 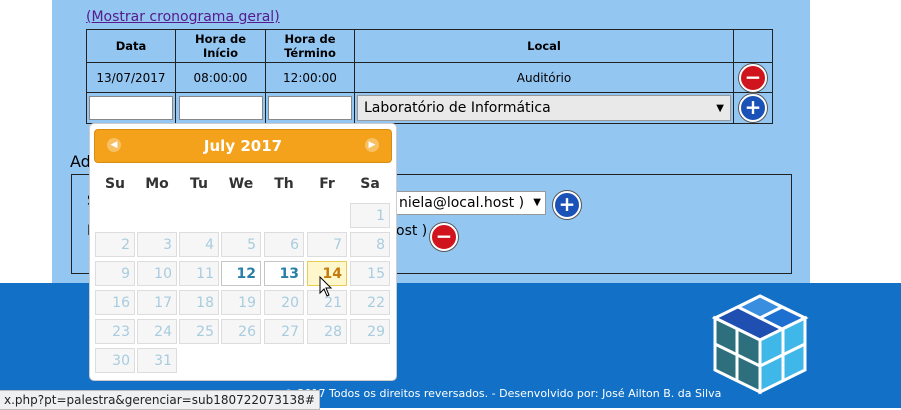 I want to click on prev-month-icon: ◀, so click(x=114, y=145).